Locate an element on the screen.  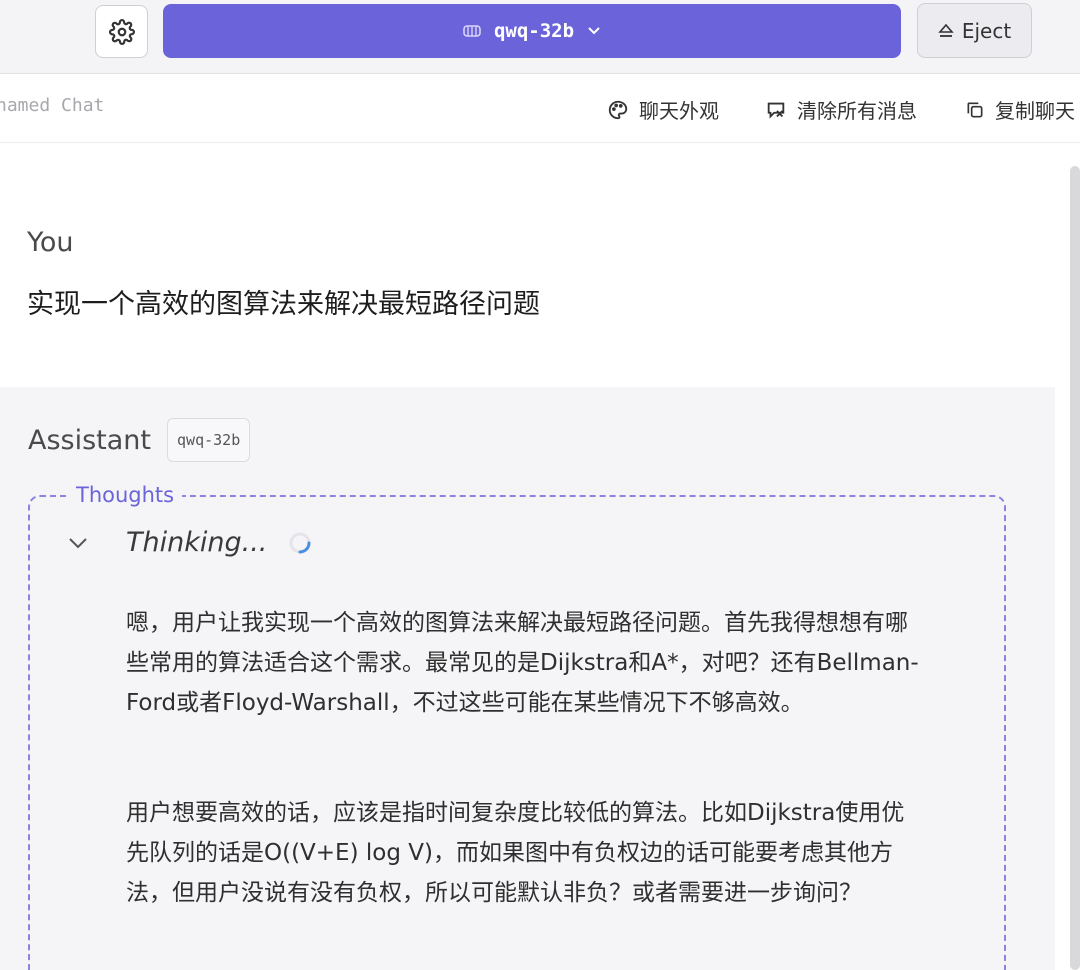
top-bar: qwq-32b Eject is located at coordinates (540, 37).